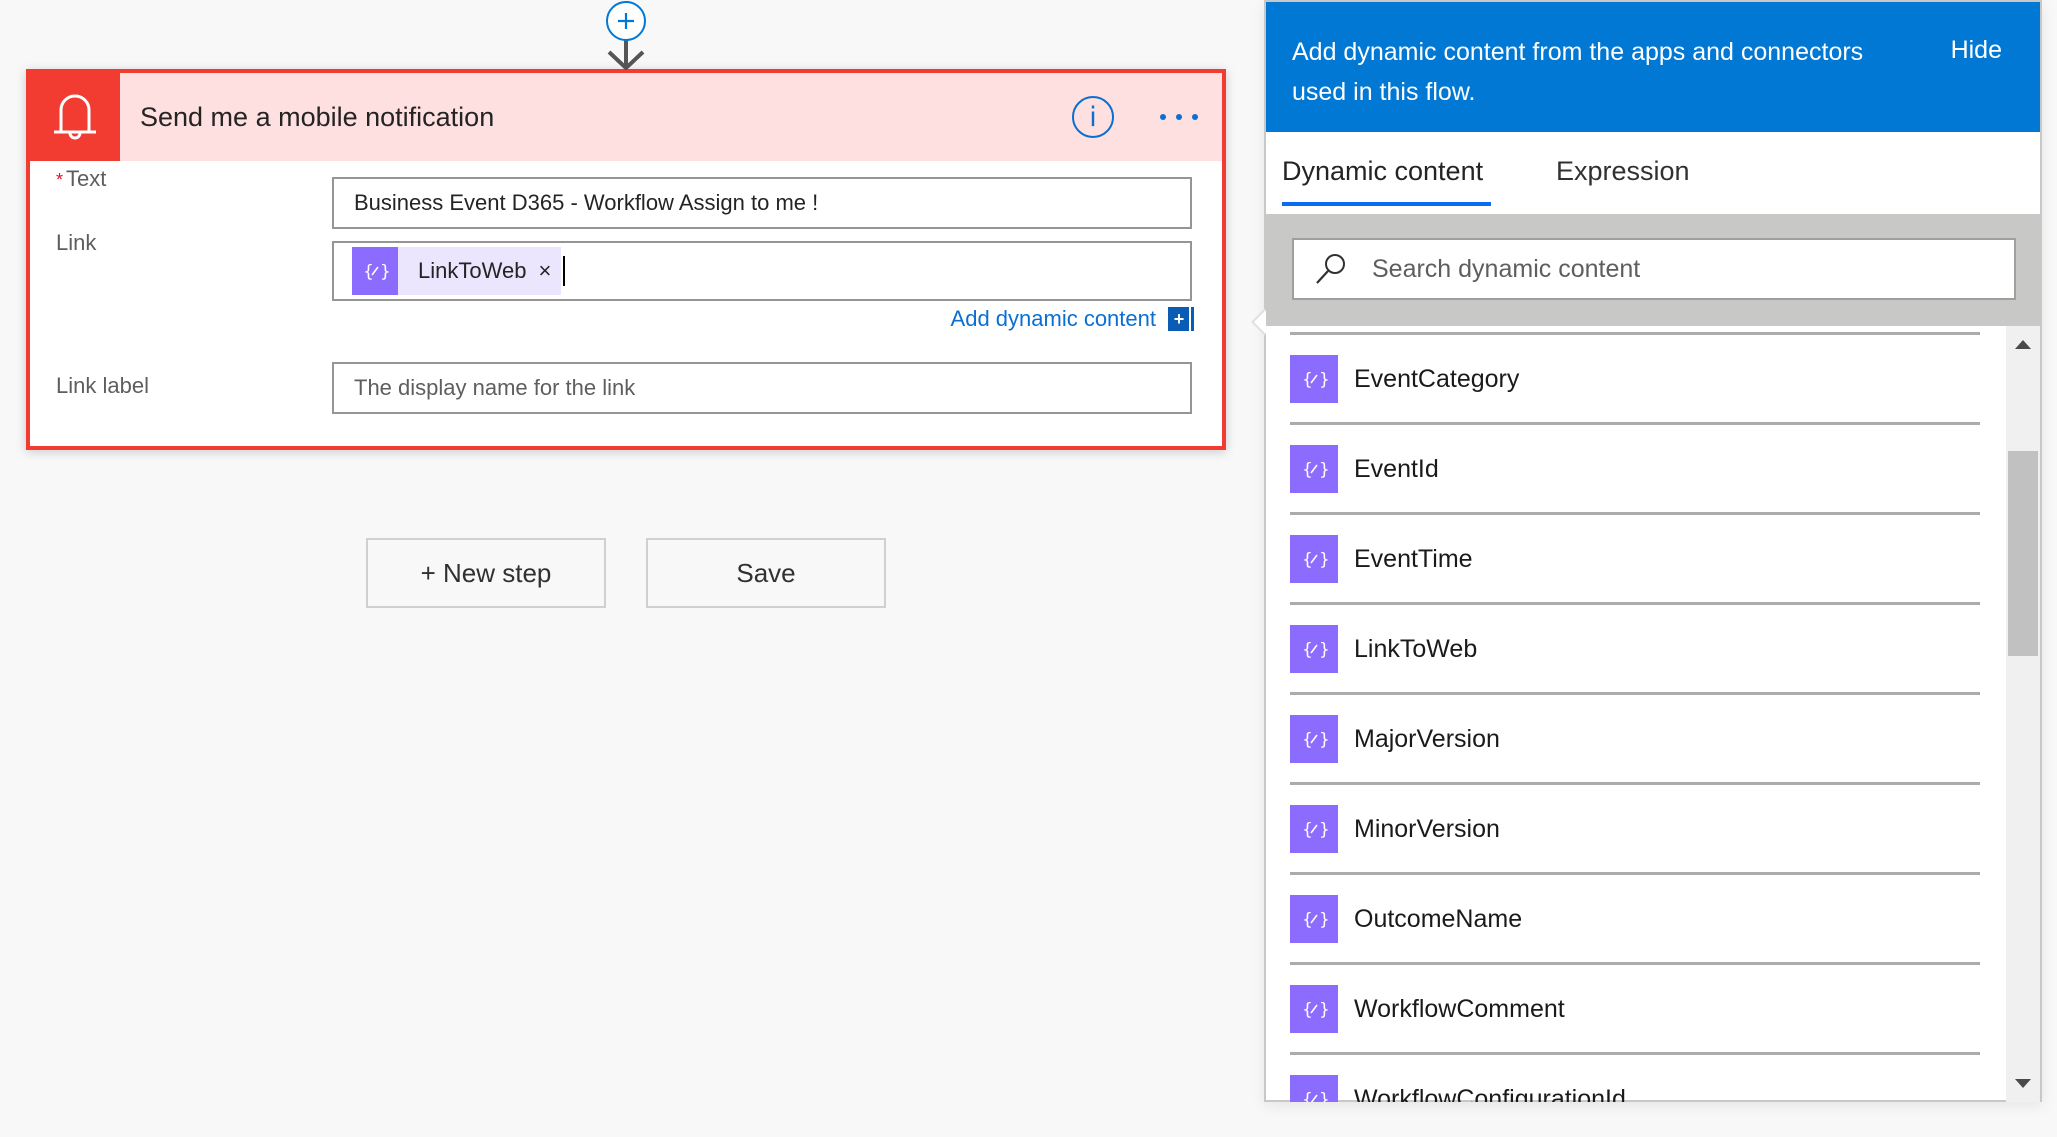 The image size is (2057, 1137). What do you see at coordinates (86, 178) in the screenshot?
I see `text-label: Text` at bounding box center [86, 178].